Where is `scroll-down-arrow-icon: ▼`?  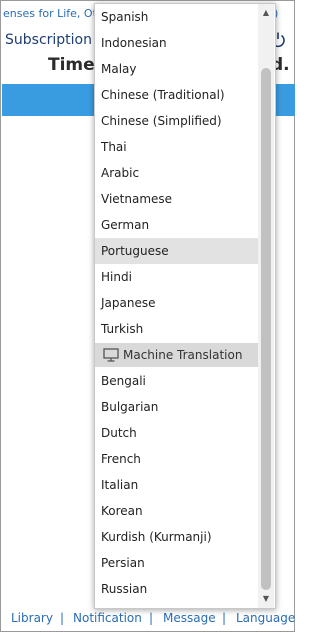 scroll-down-arrow-icon: ▼ is located at coordinates (266, 599).